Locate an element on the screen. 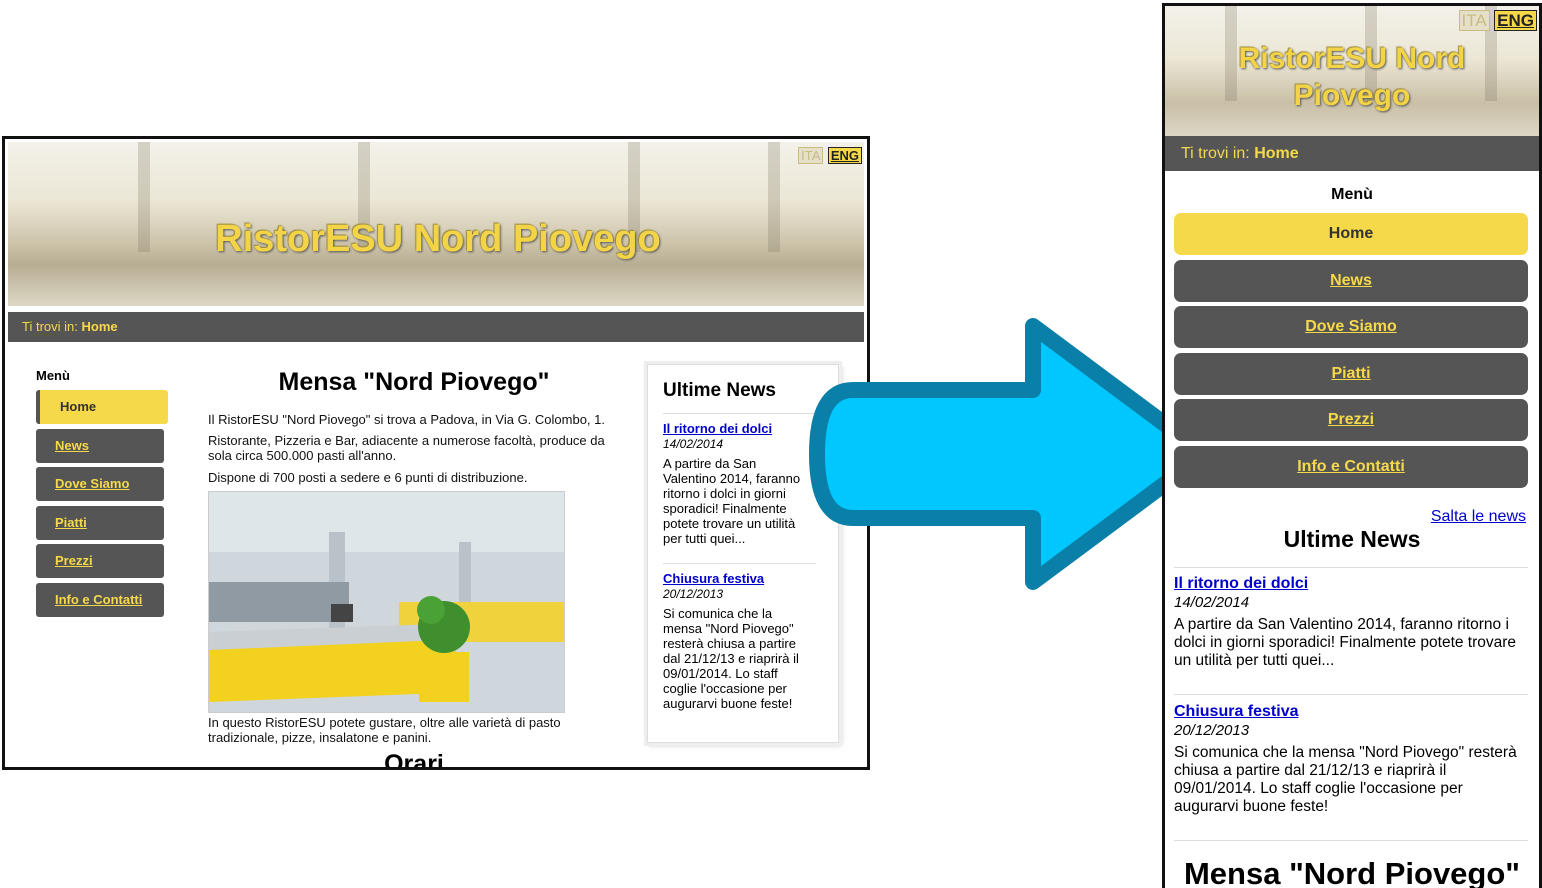 This screenshot has width=1542, height=888. site-title-line: RistorESU Nord is located at coordinates (1352, 58).